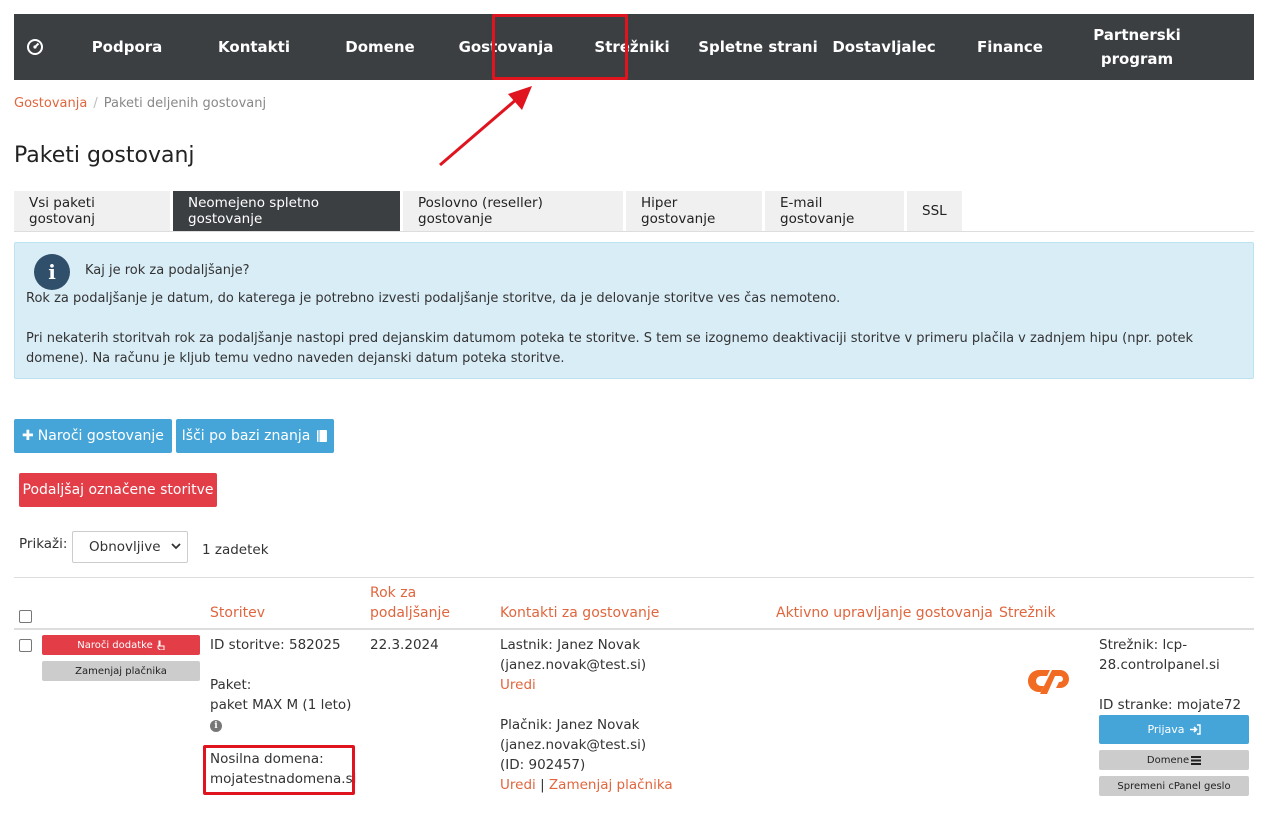 The height and width of the screenshot is (826, 1269). Describe the element at coordinates (1010, 47) in the screenshot. I see `nav-item-finance: Finance` at that location.